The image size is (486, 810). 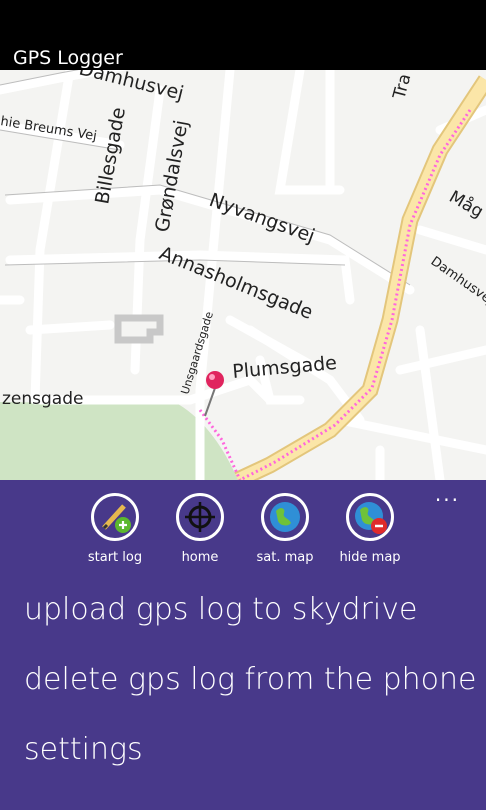 I want to click on street-label-tra: Tra, so click(x=402, y=87).